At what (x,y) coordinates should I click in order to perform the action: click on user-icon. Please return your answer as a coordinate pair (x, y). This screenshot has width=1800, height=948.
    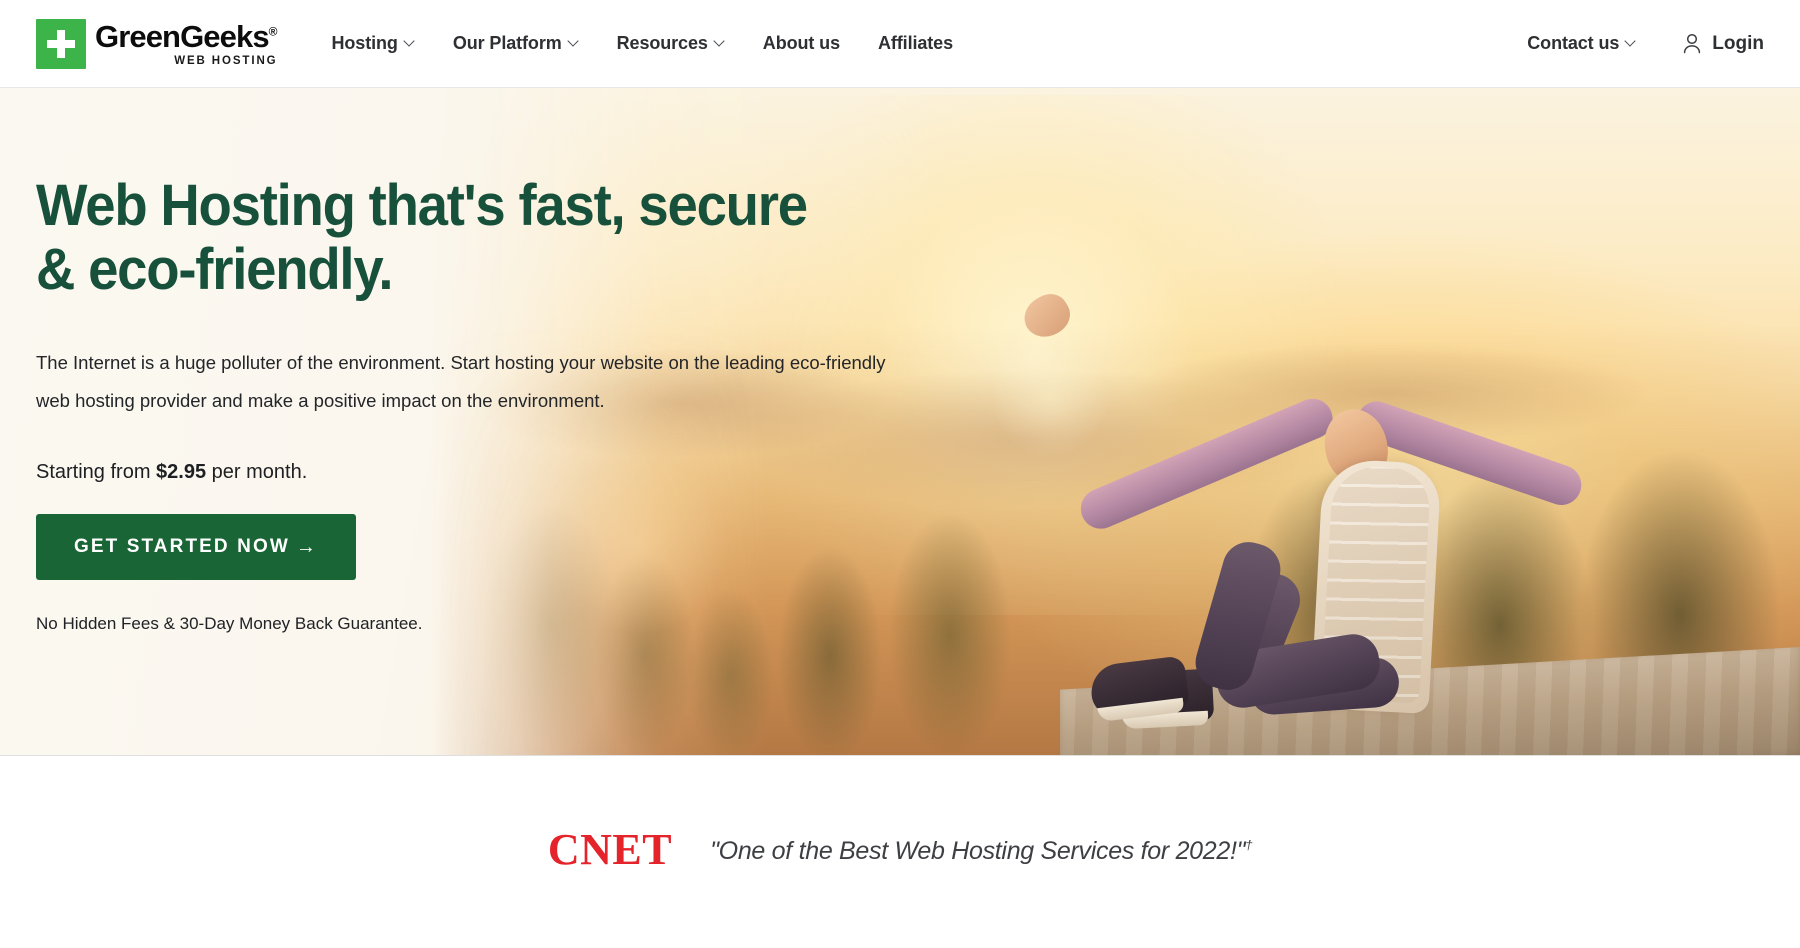
    Looking at the image, I should click on (1692, 43).